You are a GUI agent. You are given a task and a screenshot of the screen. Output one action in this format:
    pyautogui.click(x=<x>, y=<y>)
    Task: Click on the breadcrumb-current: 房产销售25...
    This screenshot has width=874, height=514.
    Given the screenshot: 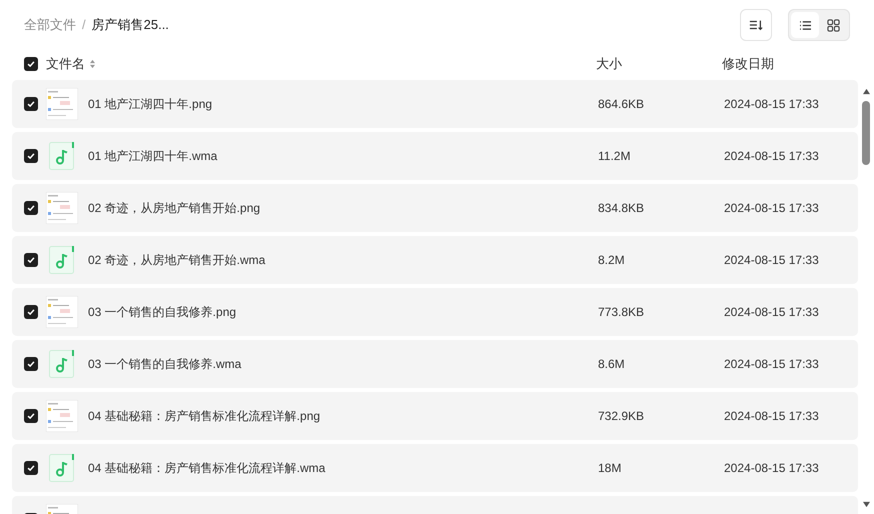 What is the action you would take?
    pyautogui.click(x=130, y=25)
    